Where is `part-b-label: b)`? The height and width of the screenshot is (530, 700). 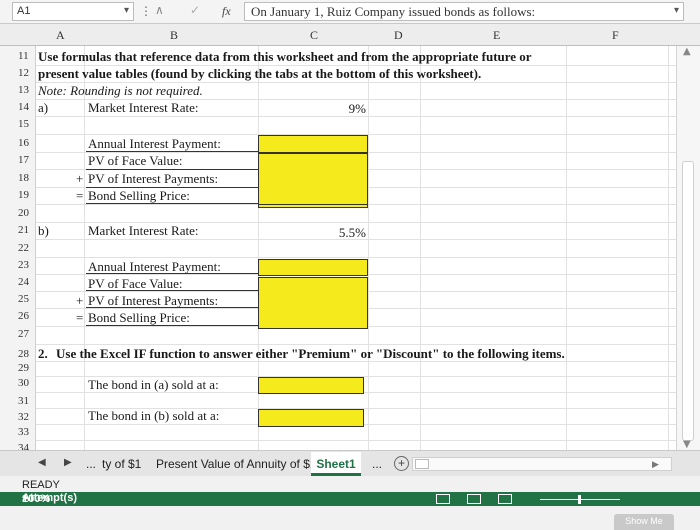 part-b-label: b) is located at coordinates (43, 230).